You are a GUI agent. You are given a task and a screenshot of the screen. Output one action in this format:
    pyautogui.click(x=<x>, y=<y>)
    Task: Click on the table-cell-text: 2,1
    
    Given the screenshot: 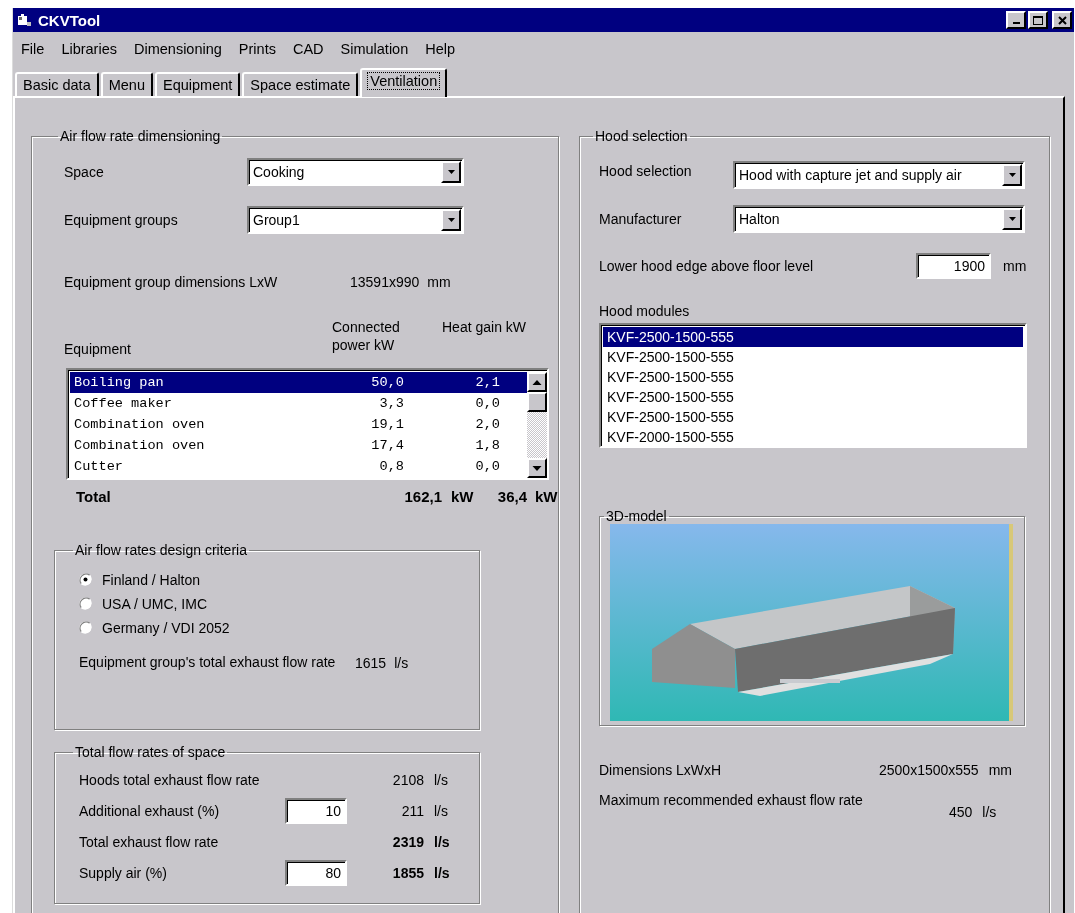 What is the action you would take?
    pyautogui.click(x=487, y=382)
    